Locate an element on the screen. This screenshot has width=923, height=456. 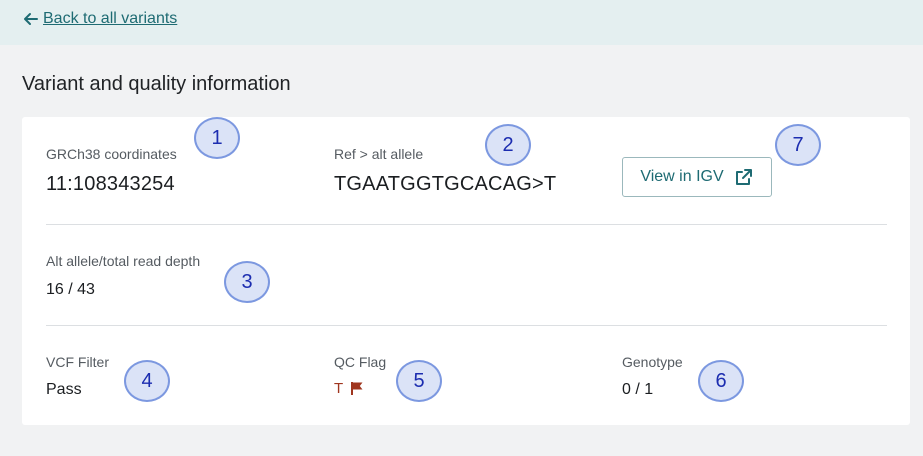
coordinates-value: 11:108343254 is located at coordinates (110, 184).